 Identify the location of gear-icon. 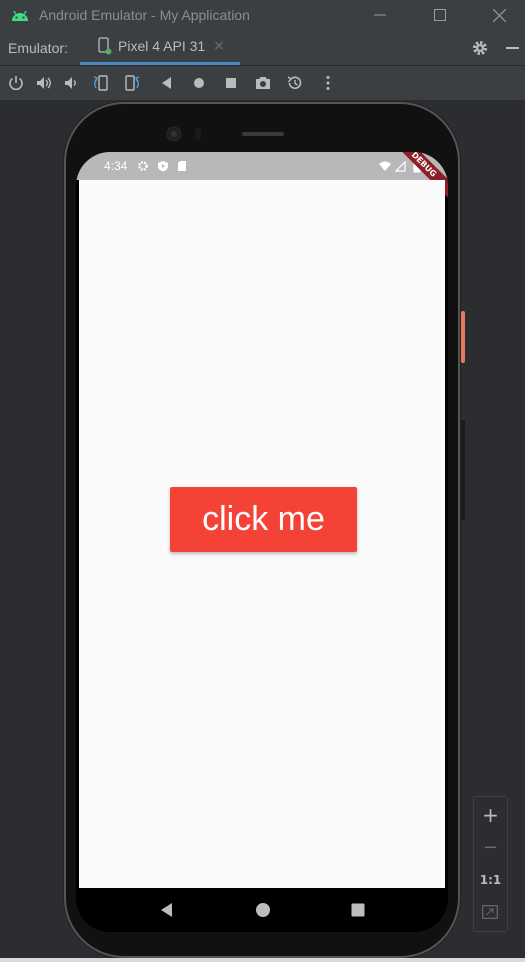
(480, 48).